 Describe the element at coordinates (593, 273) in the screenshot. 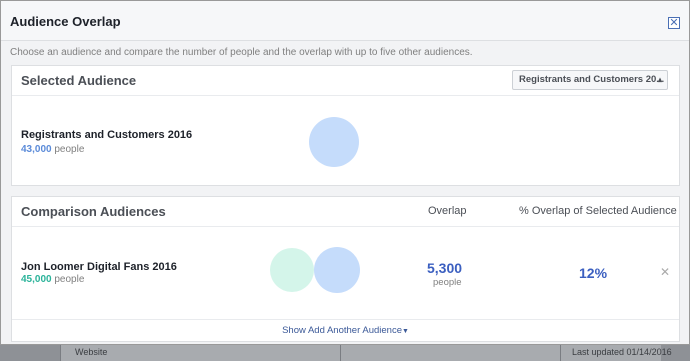

I see `overlap-percent: 12%` at that location.